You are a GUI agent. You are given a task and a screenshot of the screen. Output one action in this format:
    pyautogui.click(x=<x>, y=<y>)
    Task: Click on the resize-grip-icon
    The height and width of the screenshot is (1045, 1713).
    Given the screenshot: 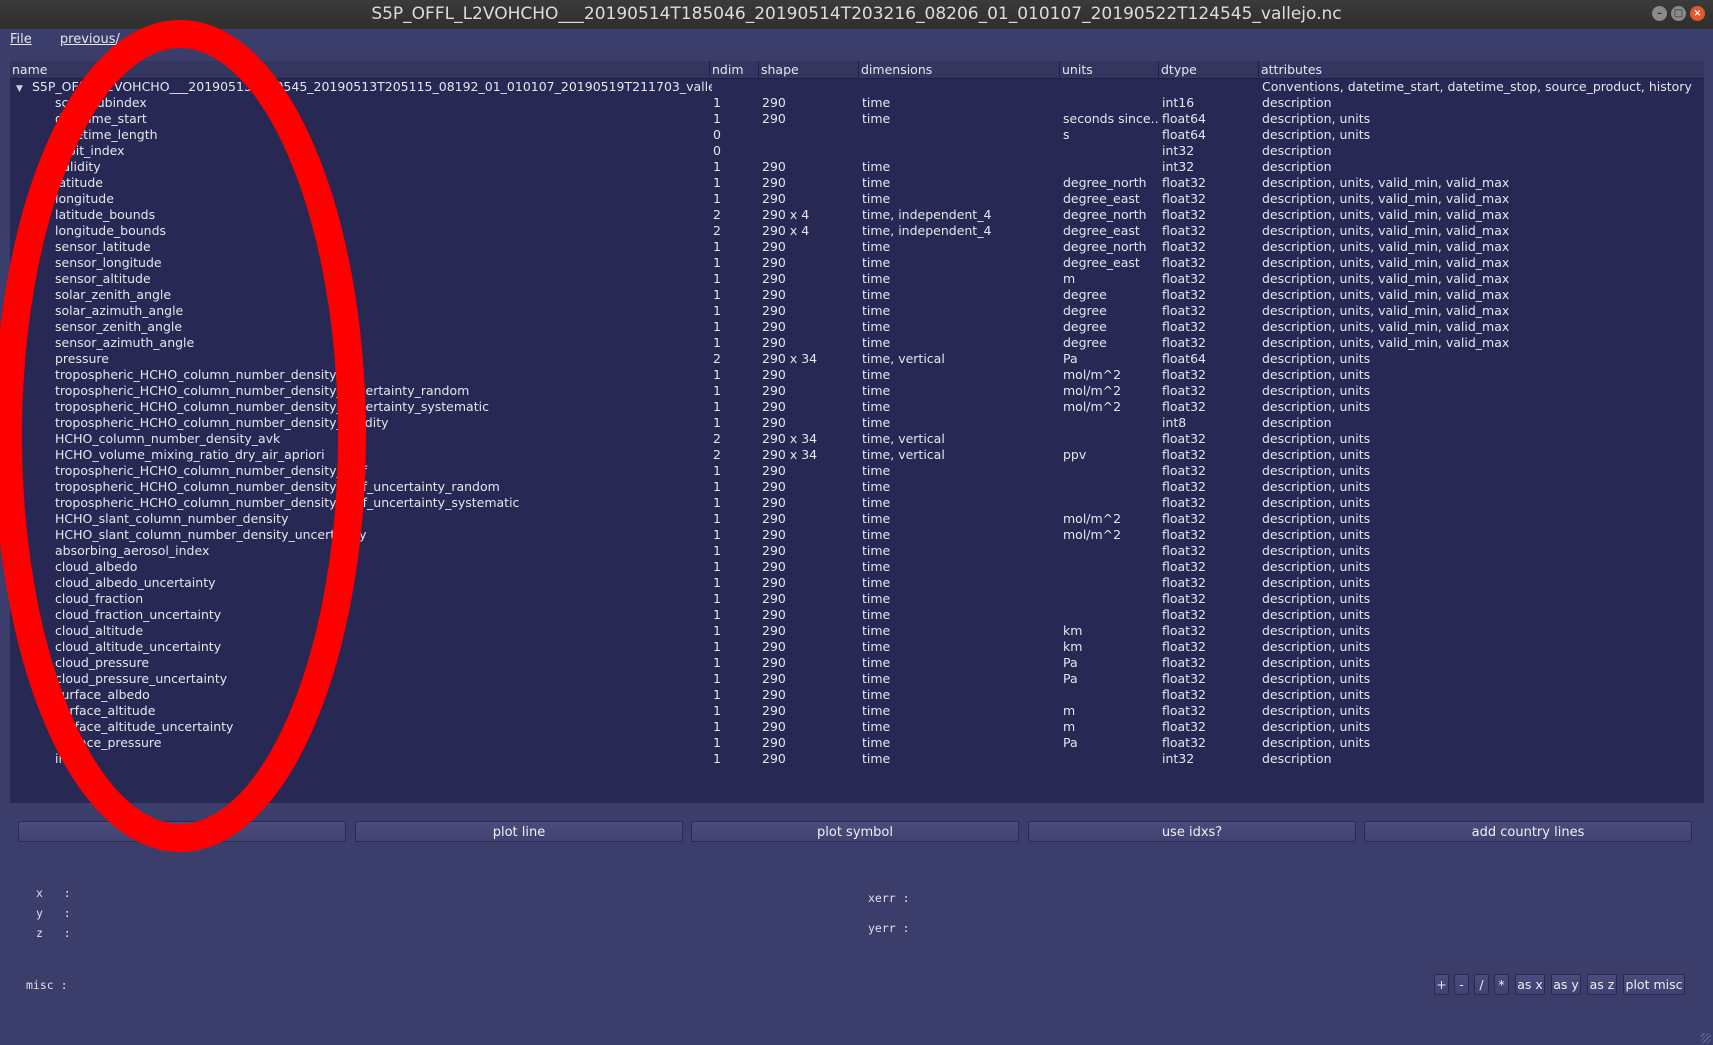 What is the action you would take?
    pyautogui.click(x=1706, y=1038)
    